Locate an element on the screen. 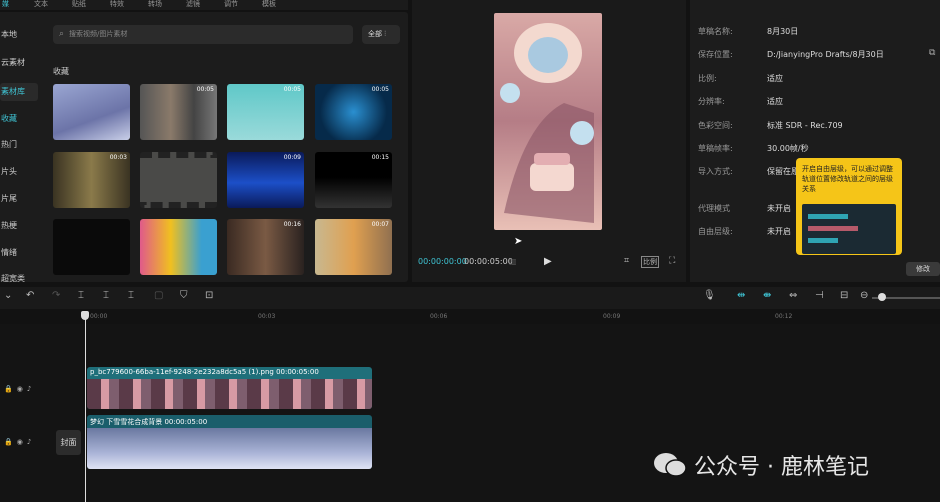  watermark-text: 公众号 · 鹿林笔记 is located at coordinates (781, 467).